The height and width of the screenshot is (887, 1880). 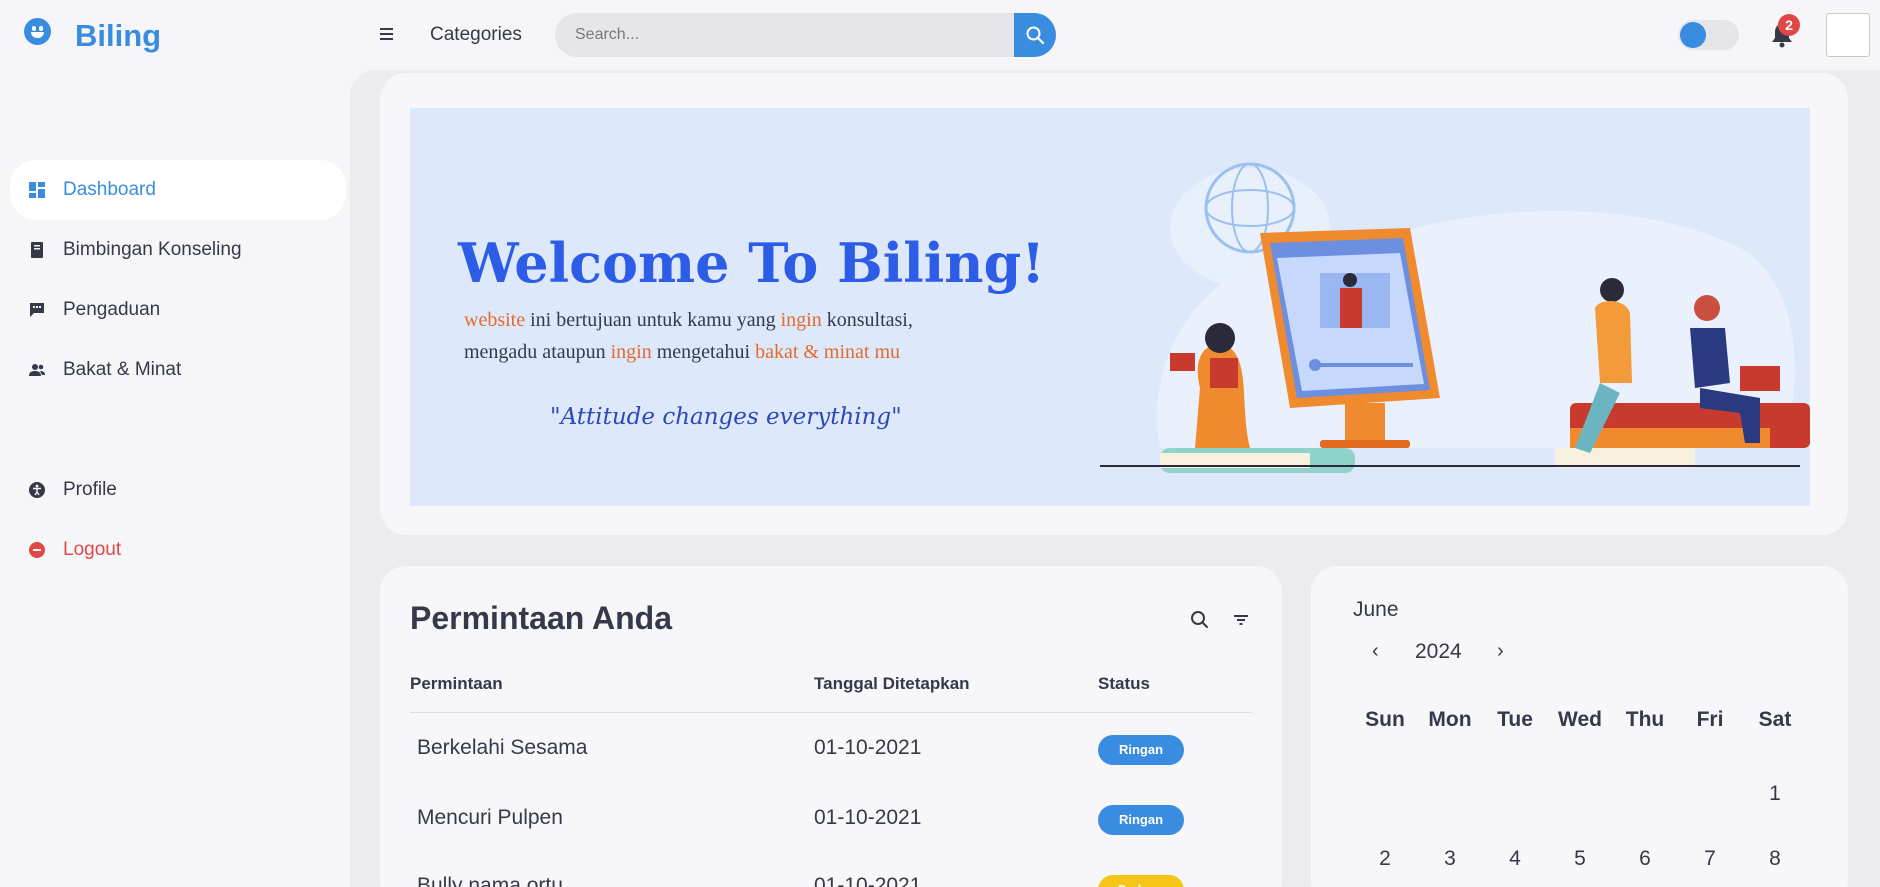 I want to click on app-name: Biling, so click(x=118, y=35).